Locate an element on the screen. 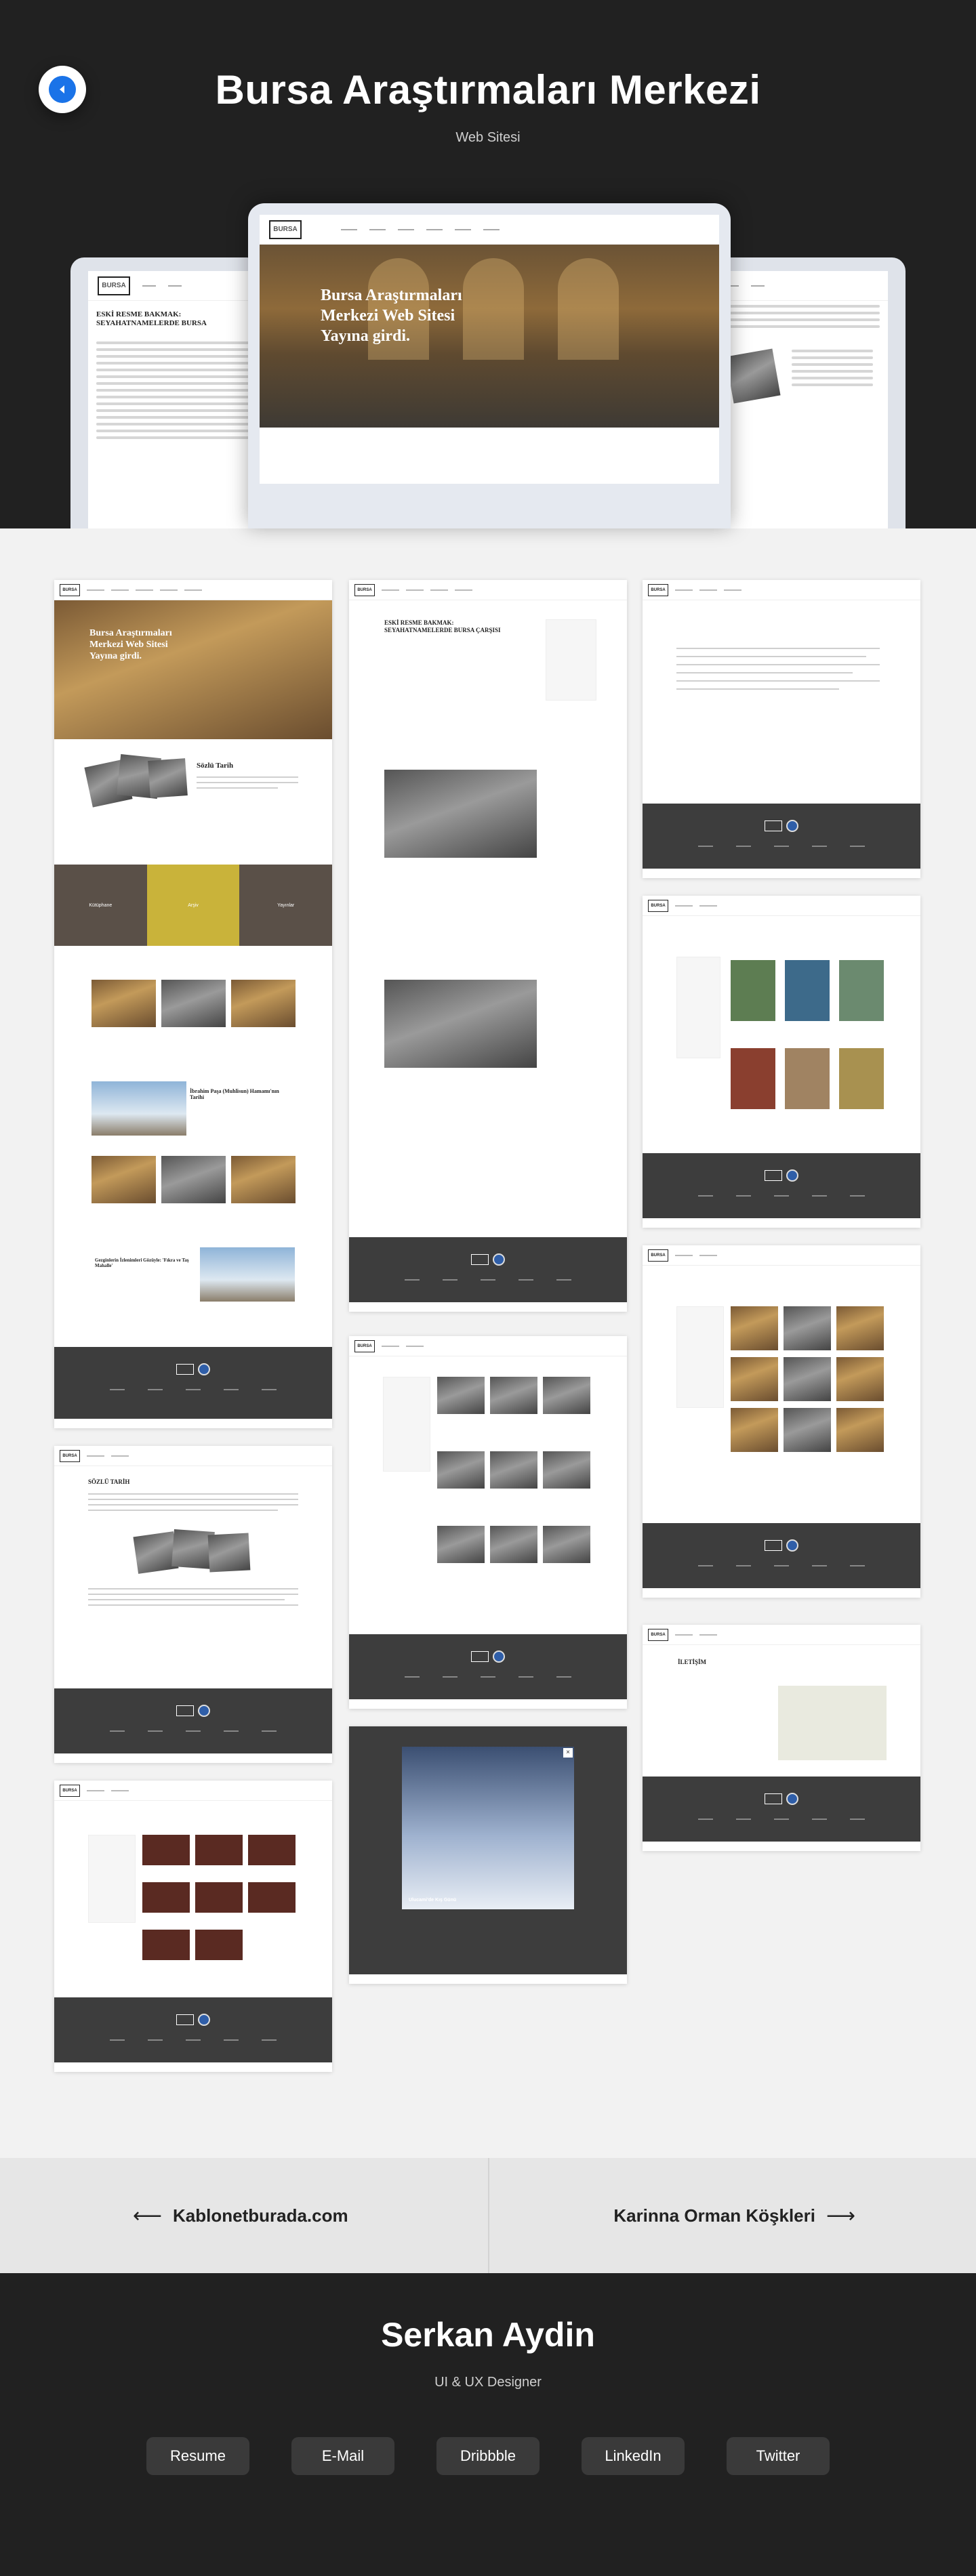 This screenshot has width=976, height=2576. home-category-strip: Kütüphane Arşiv Yayınlar is located at coordinates (193, 905).